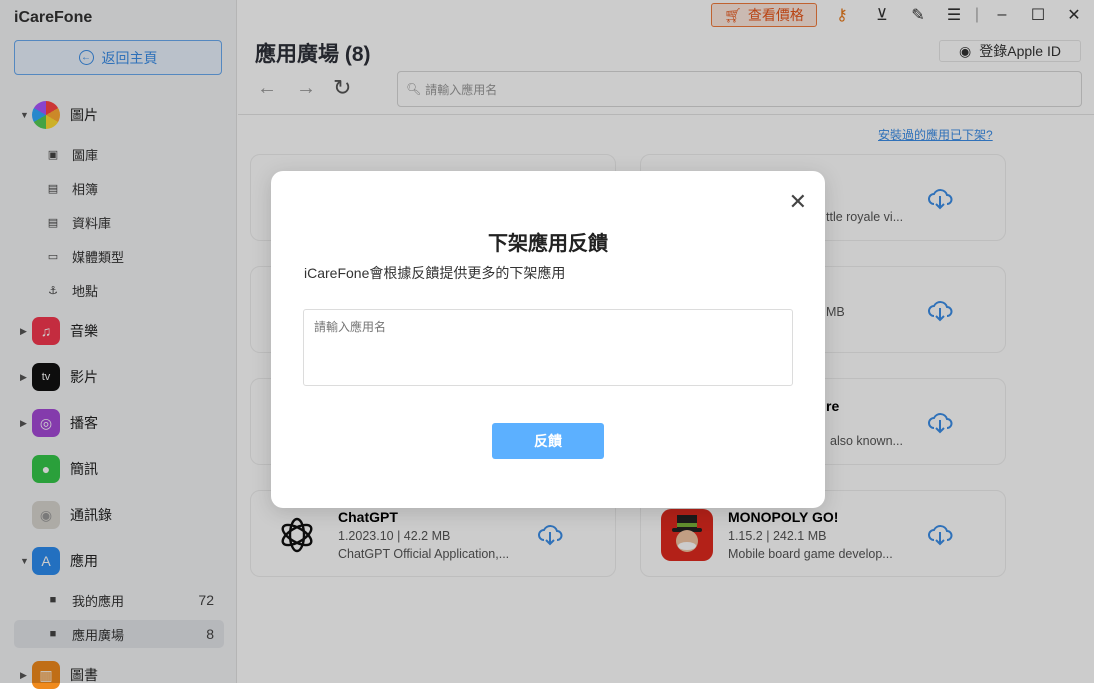 This screenshot has width=1094, height=690. What do you see at coordinates (548, 347) in the screenshot?
I see `app-name-textarea` at bounding box center [548, 347].